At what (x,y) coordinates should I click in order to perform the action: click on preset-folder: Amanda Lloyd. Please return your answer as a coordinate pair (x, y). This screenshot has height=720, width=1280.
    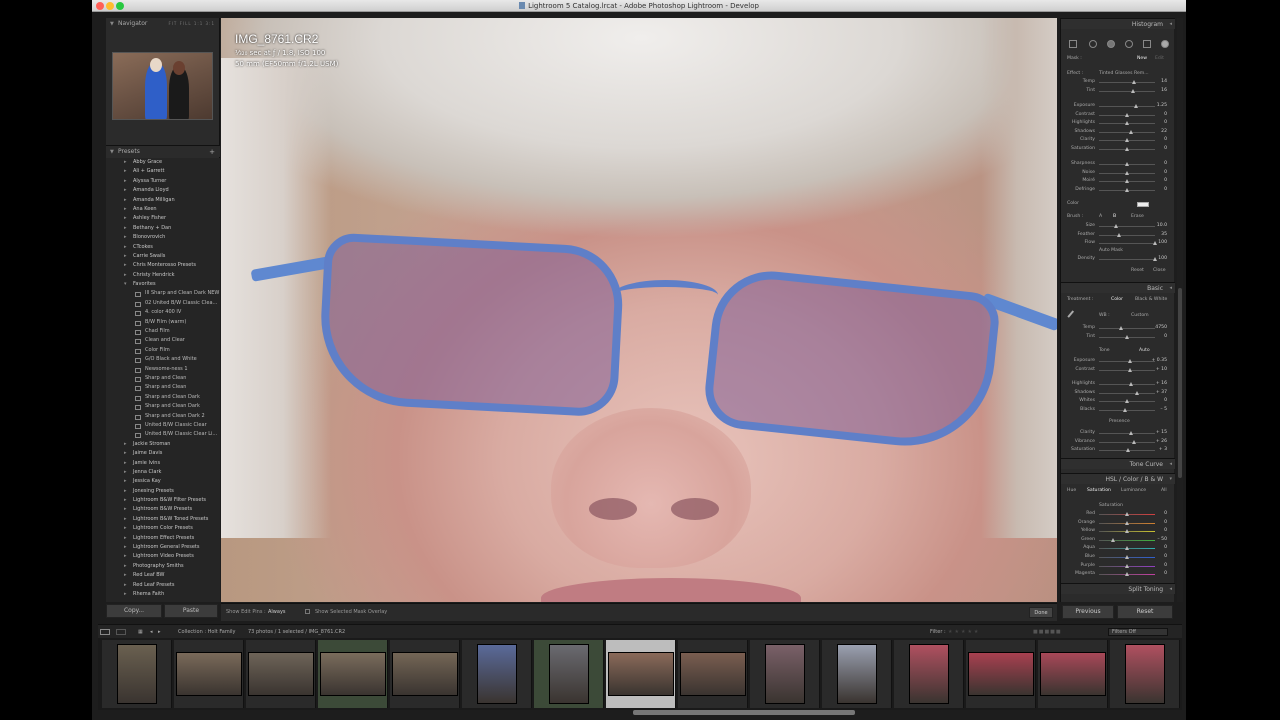
    Looking at the image, I should click on (163, 190).